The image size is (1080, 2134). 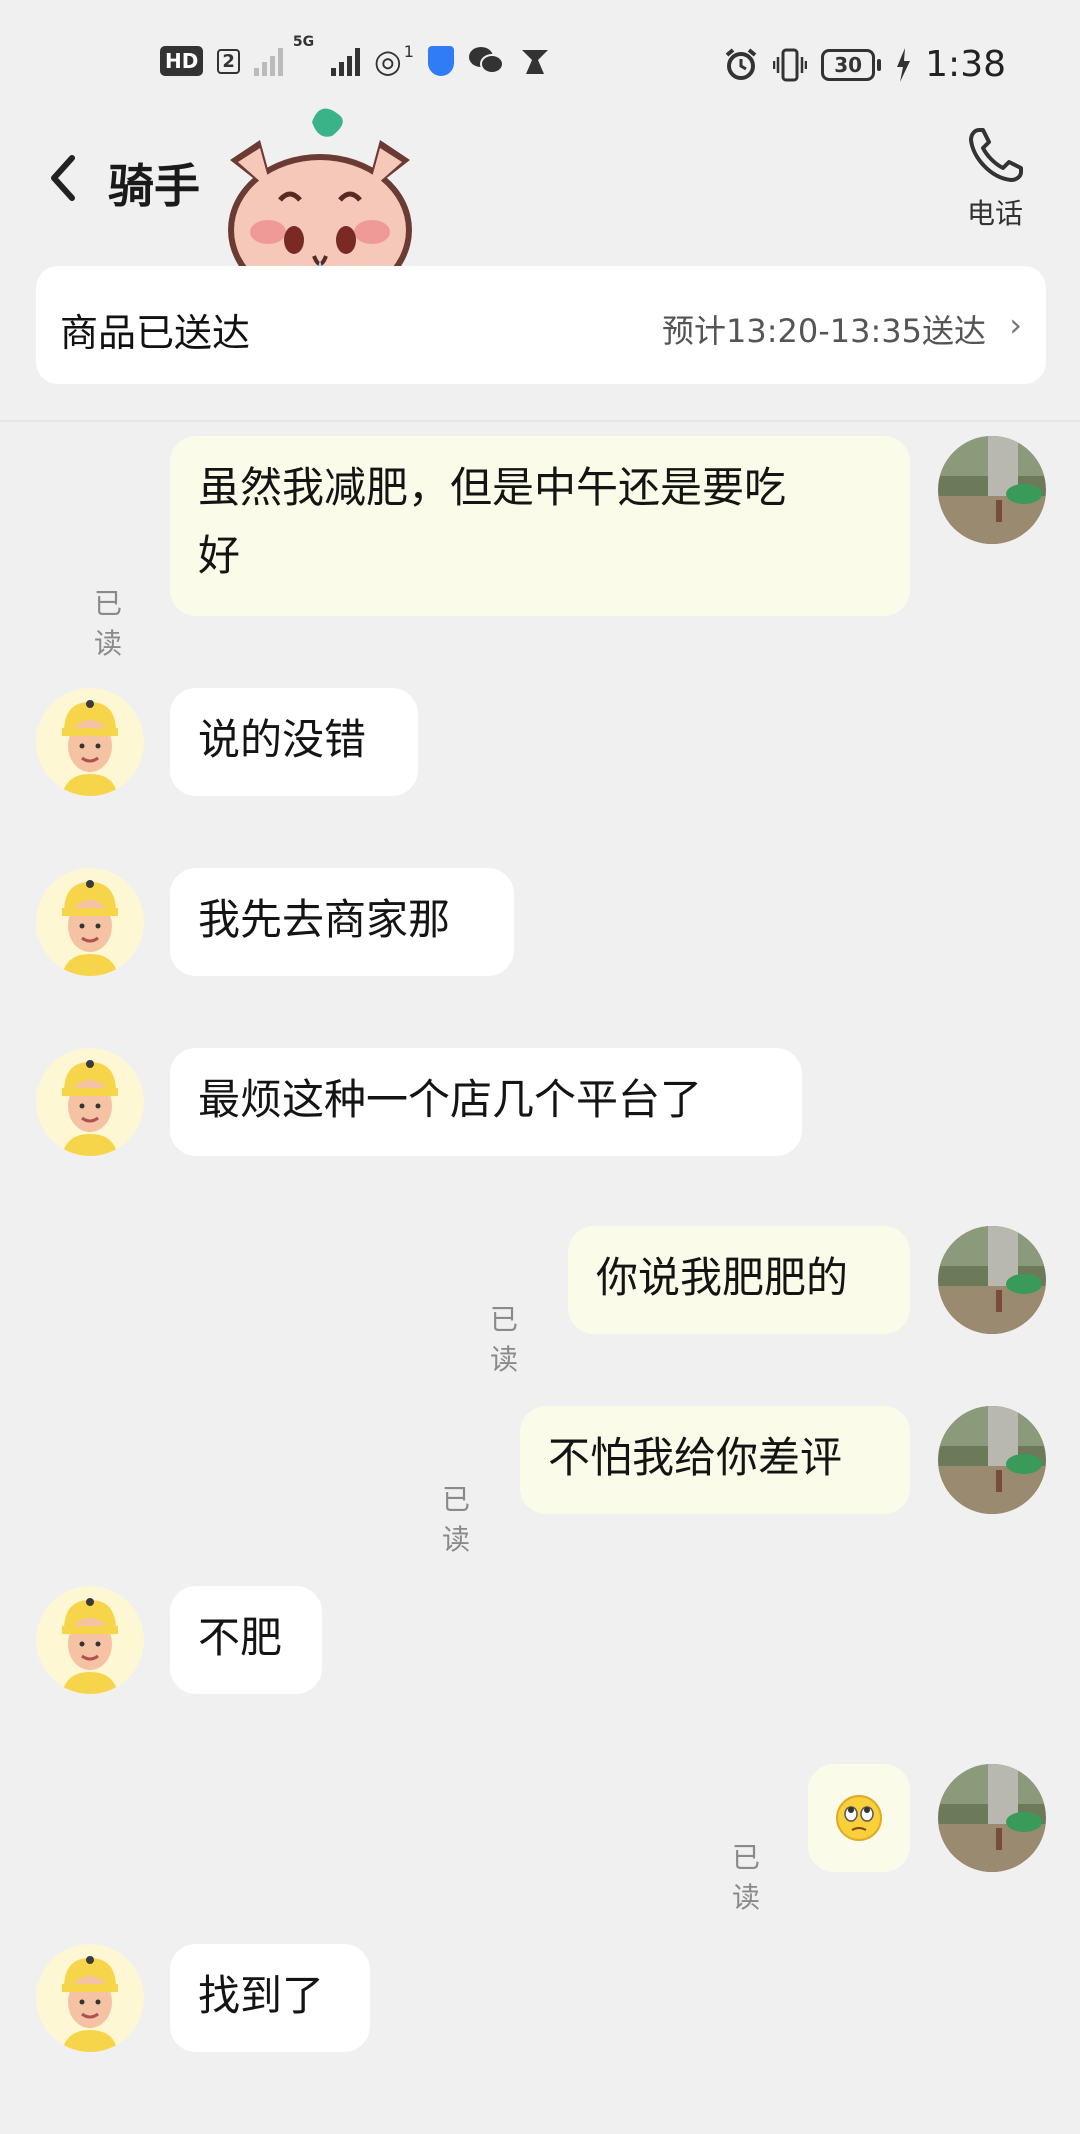 I want to click on message-bubble: 不怕我给你差评, so click(x=715, y=1460).